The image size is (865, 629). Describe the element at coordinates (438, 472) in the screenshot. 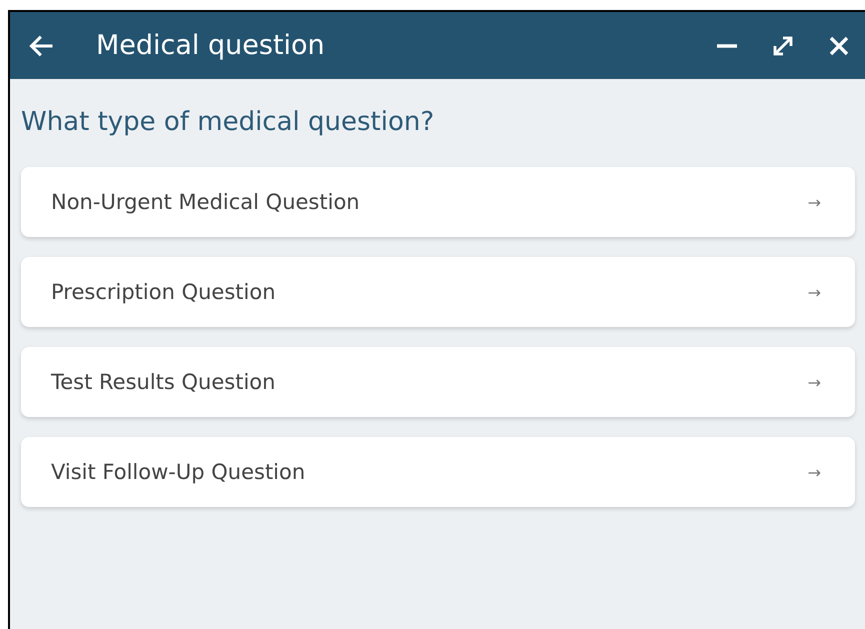

I see `option-card: Visit Follow-Up Question →` at that location.